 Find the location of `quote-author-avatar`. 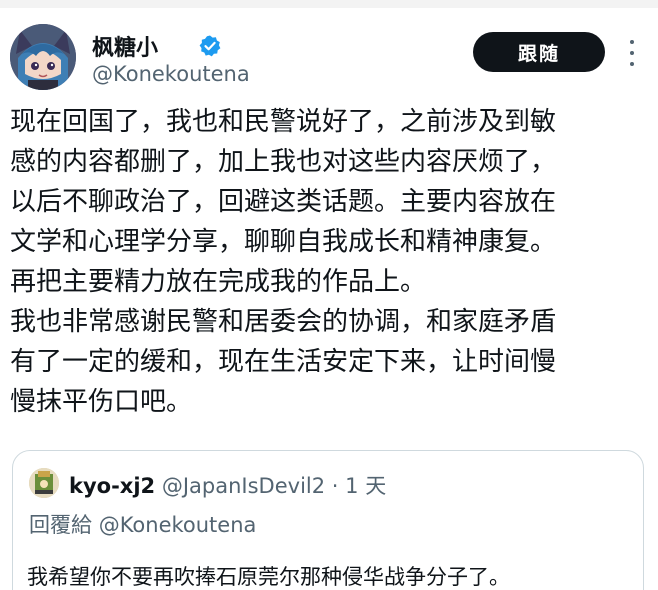

quote-author-avatar is located at coordinates (44, 483).